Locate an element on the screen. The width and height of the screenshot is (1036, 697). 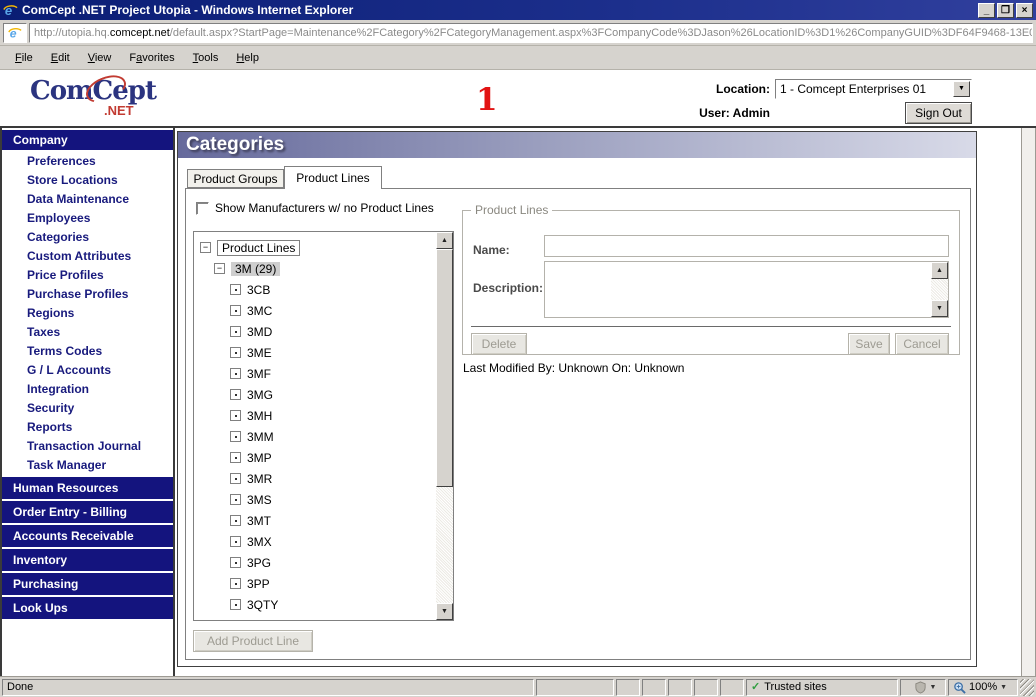
tree-leaf-label: 3MS is located at coordinates (259, 500).